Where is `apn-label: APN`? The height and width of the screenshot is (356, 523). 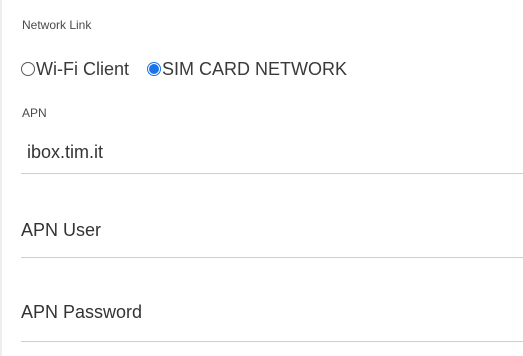 apn-label: APN is located at coordinates (34, 113).